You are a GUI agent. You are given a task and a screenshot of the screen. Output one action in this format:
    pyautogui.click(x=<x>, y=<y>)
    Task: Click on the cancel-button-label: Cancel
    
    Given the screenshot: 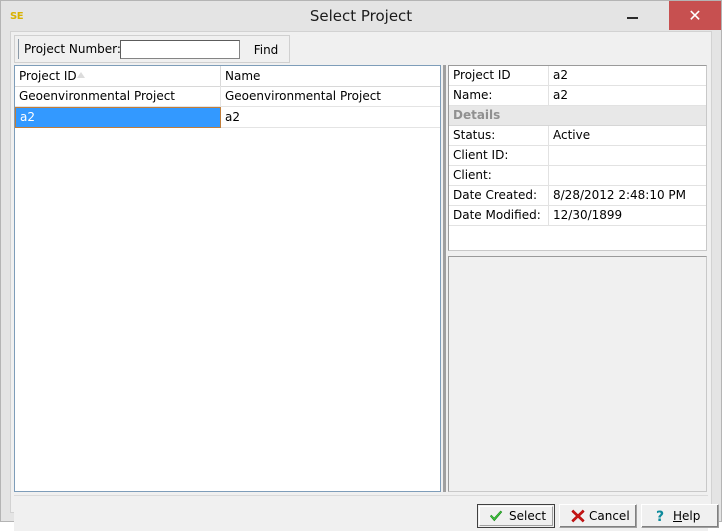 What is the action you would take?
    pyautogui.click(x=609, y=516)
    